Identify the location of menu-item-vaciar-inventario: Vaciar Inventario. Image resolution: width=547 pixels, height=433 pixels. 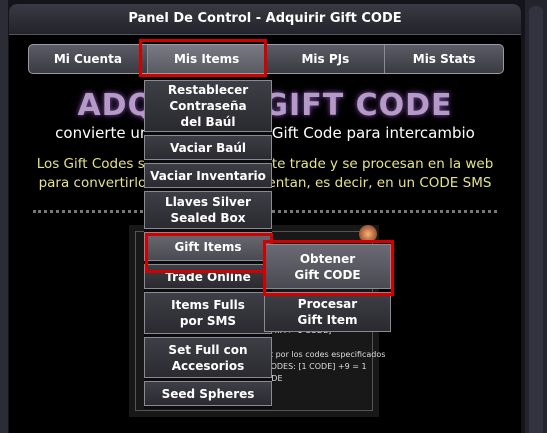
(208, 175).